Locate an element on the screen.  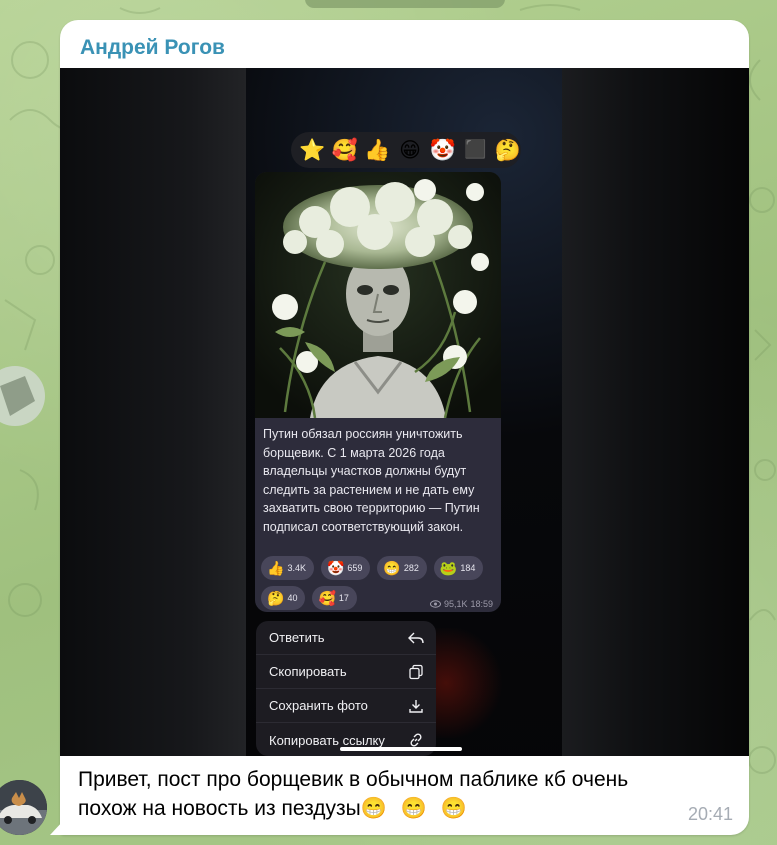
menu-item-copy-link: Копировать ссылку is located at coordinates (346, 739).